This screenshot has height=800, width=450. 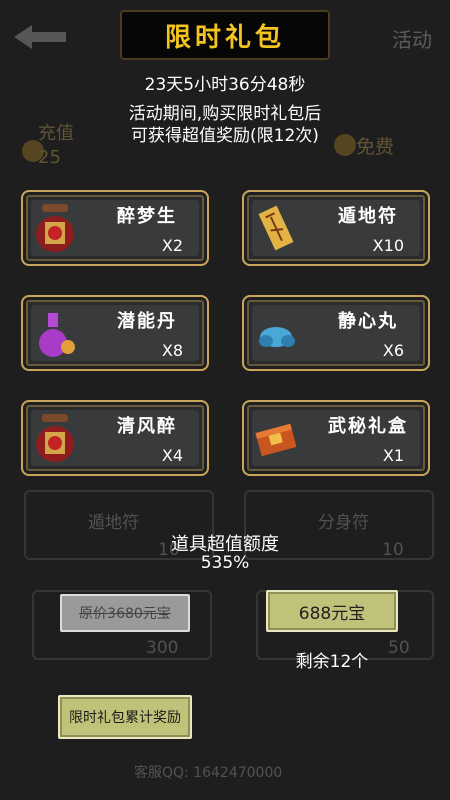 What do you see at coordinates (368, 426) in the screenshot?
I see `item-name: 武秘礼盒` at bounding box center [368, 426].